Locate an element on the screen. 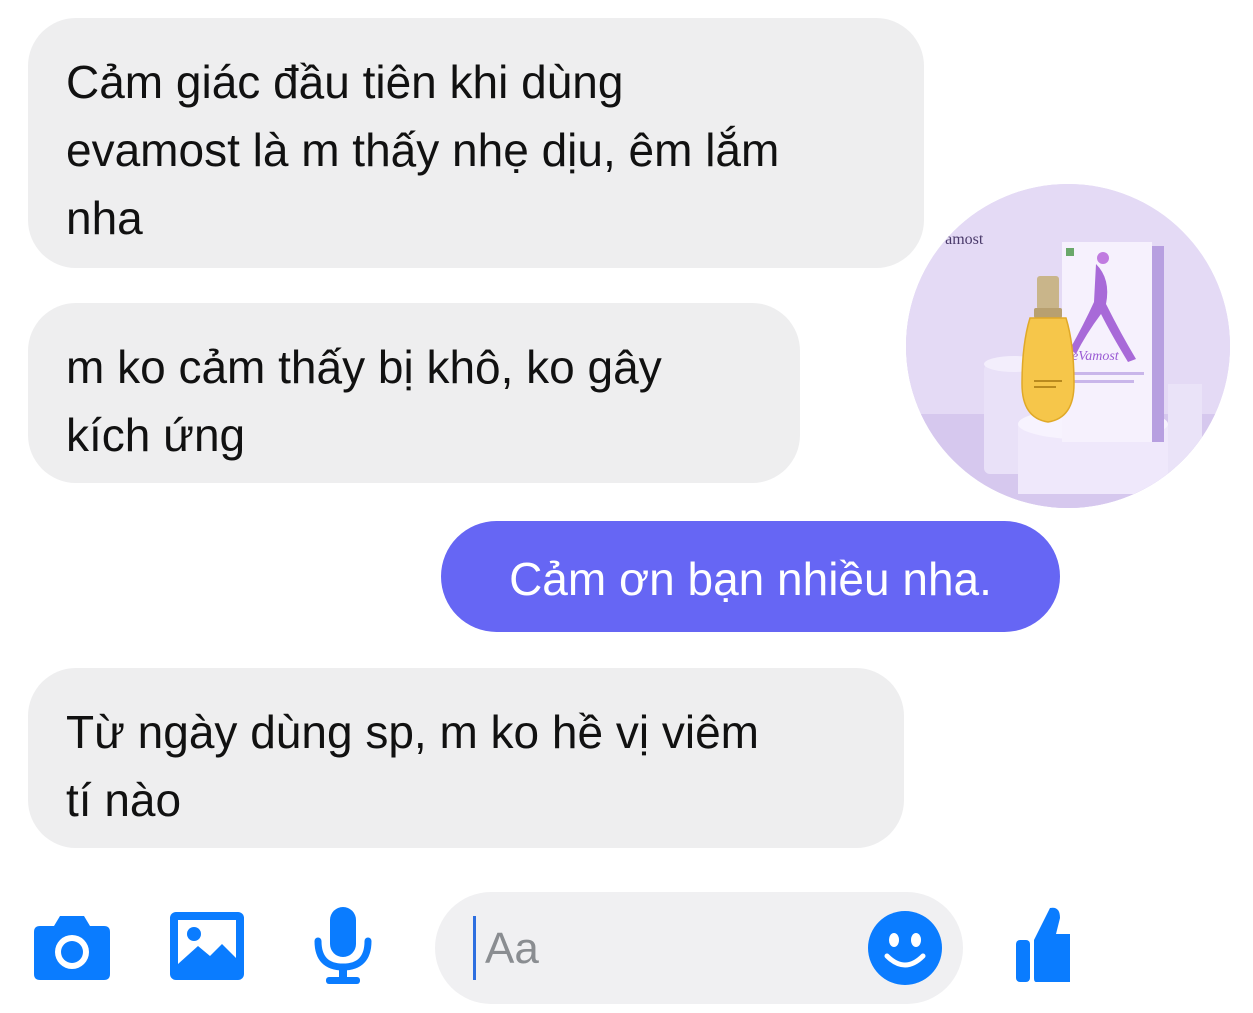  incoming-message-bubble: m ko cảm thấy bị khô, ko gây kích ứng is located at coordinates (414, 393).